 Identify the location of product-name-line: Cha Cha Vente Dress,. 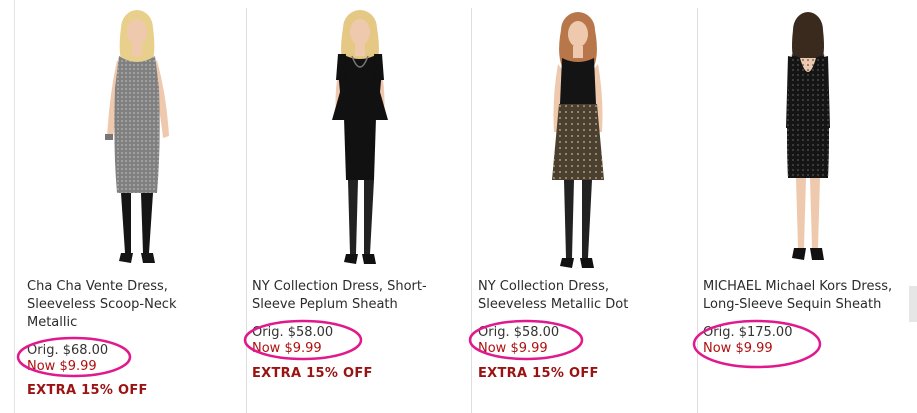
(102, 287).